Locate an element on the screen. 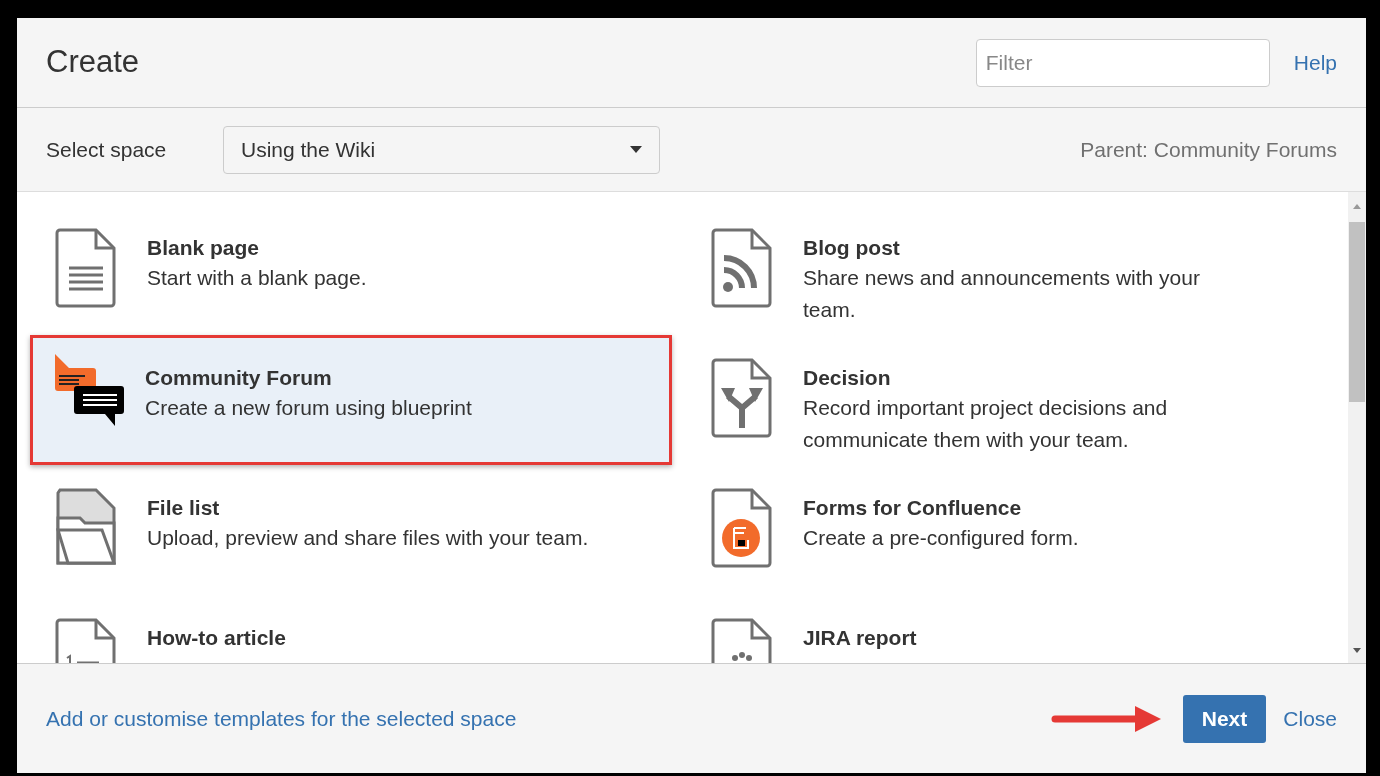 The height and width of the screenshot is (776, 1380). template-item: Blank page Start with a blank page. is located at coordinates (351, 270).